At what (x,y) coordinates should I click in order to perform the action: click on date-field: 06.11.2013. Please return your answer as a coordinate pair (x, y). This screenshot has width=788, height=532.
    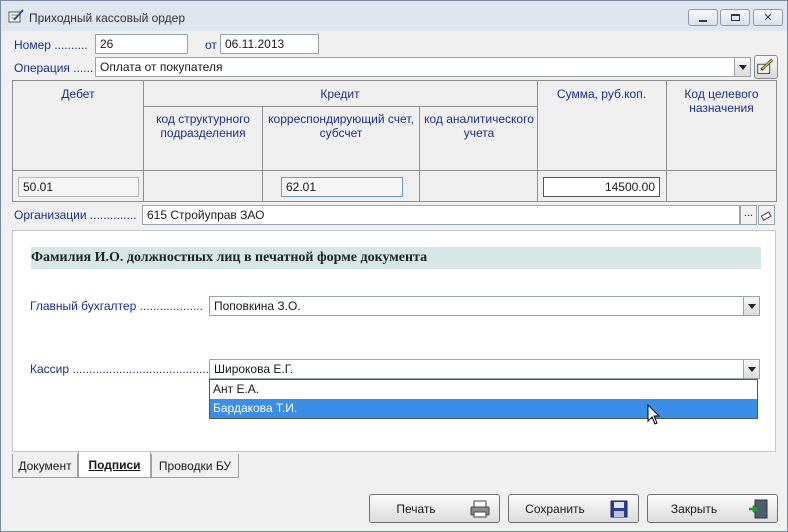
    Looking at the image, I should click on (269, 44).